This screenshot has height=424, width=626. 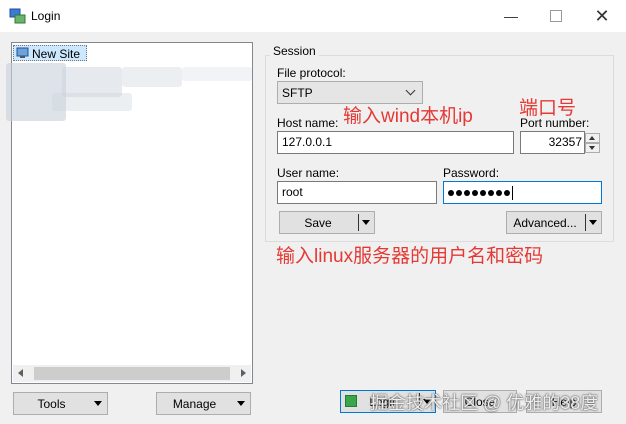 I want to click on window-title: Login, so click(x=46, y=16).